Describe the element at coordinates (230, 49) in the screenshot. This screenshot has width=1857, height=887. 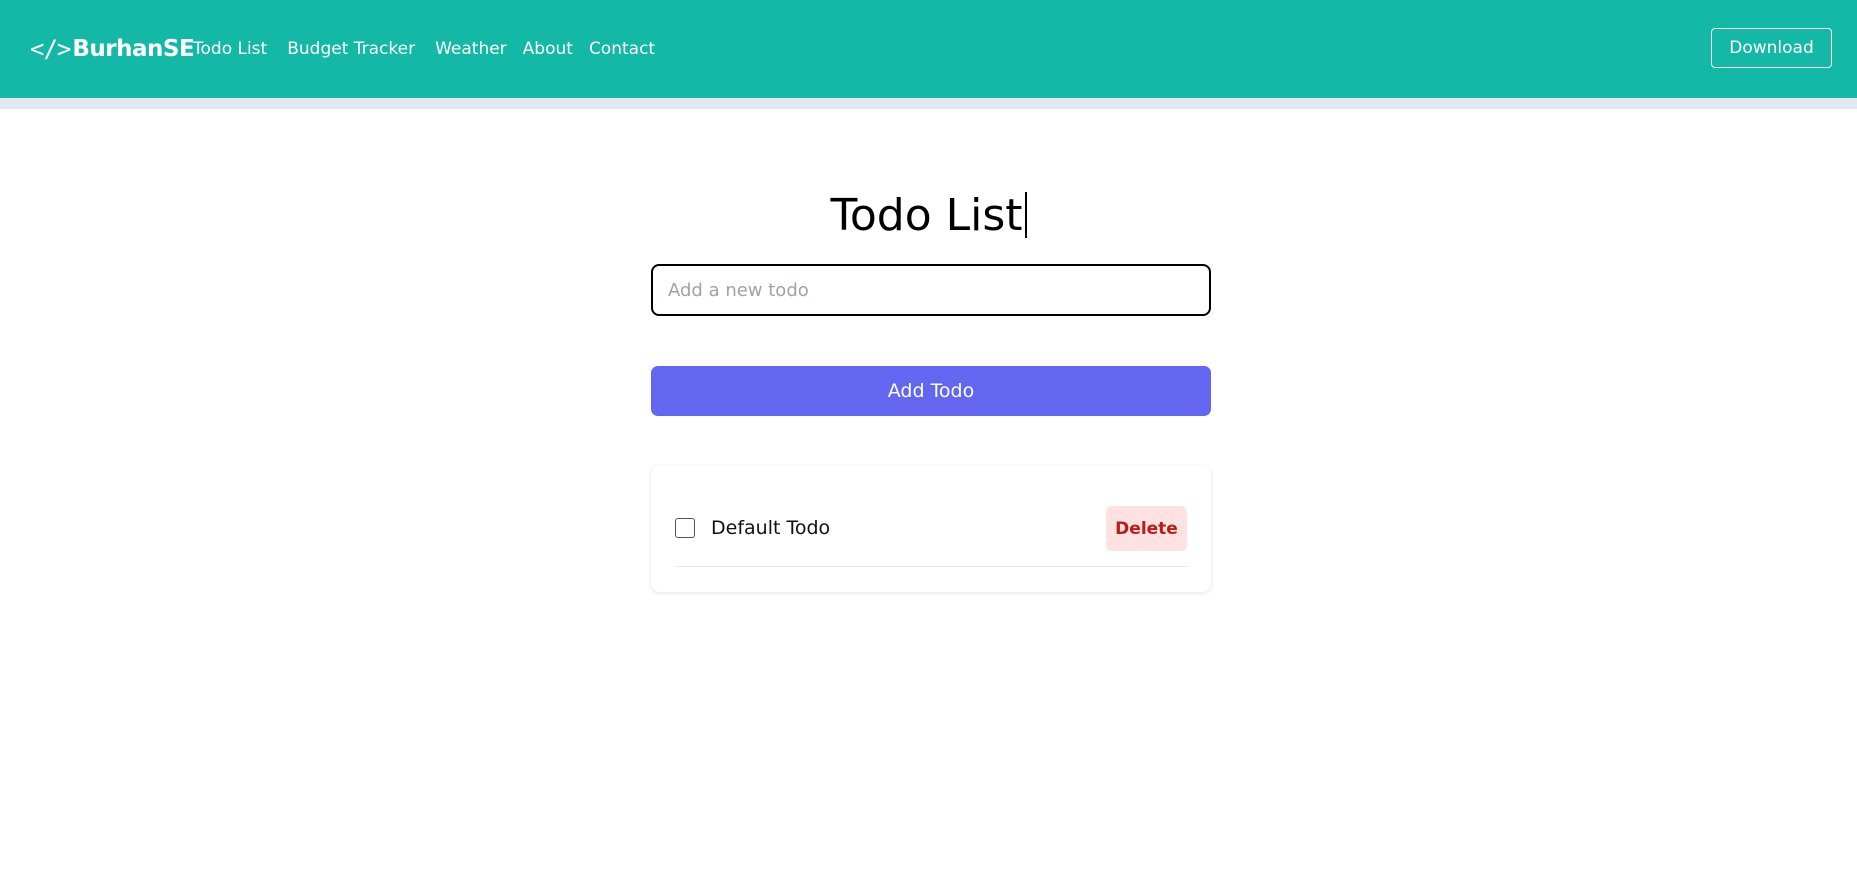
I see `nav-link-todo-list: Todo List` at that location.